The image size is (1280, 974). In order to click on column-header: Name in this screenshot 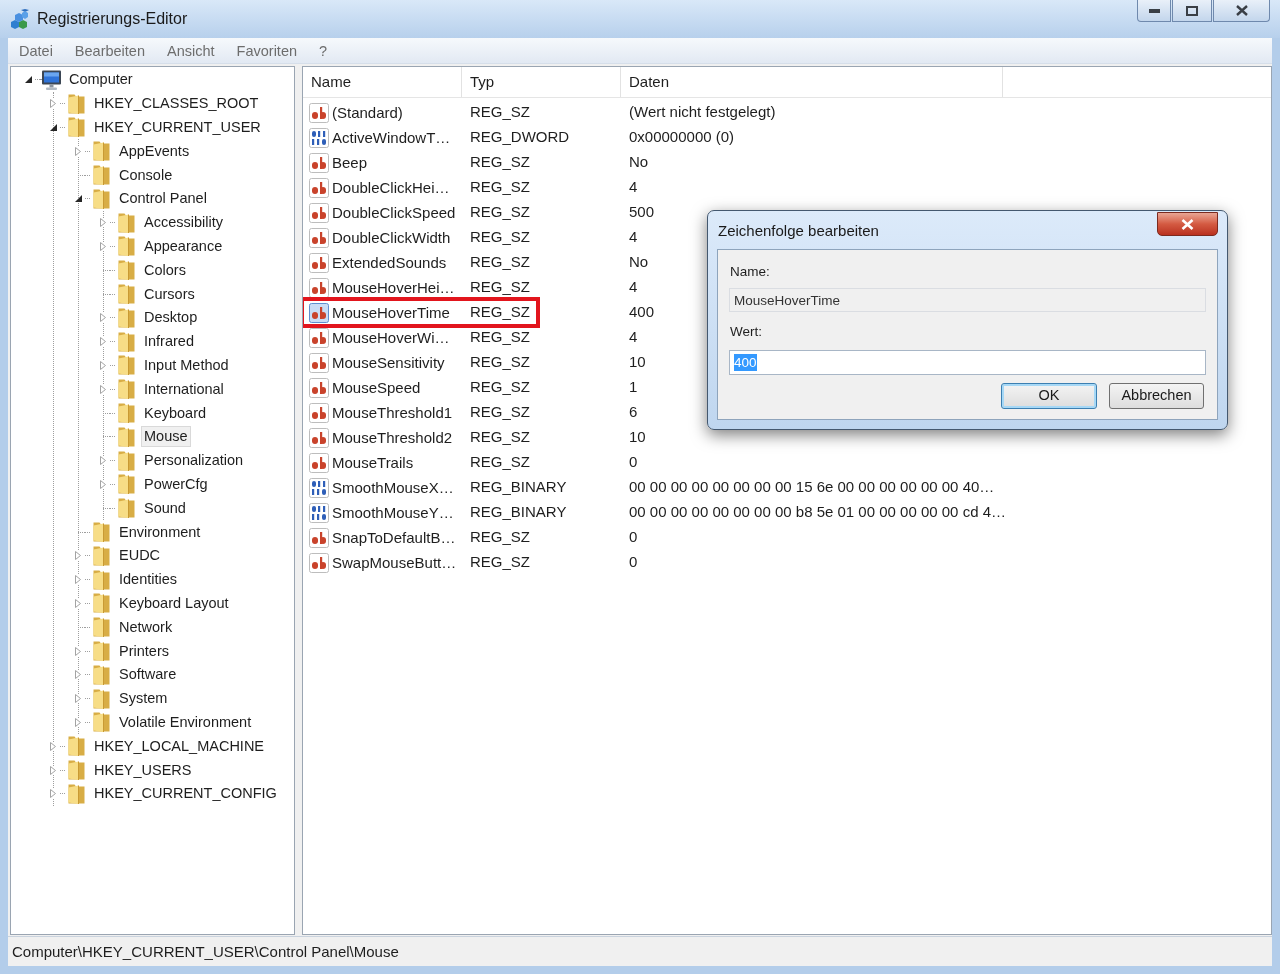, I will do `click(382, 82)`.